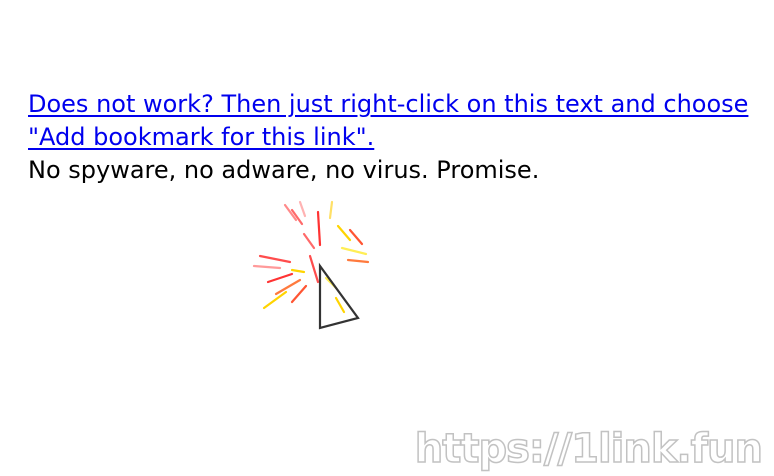  Describe the element at coordinates (311, 265) in the screenshot. I see `cursor-sparkle-icon` at that location.